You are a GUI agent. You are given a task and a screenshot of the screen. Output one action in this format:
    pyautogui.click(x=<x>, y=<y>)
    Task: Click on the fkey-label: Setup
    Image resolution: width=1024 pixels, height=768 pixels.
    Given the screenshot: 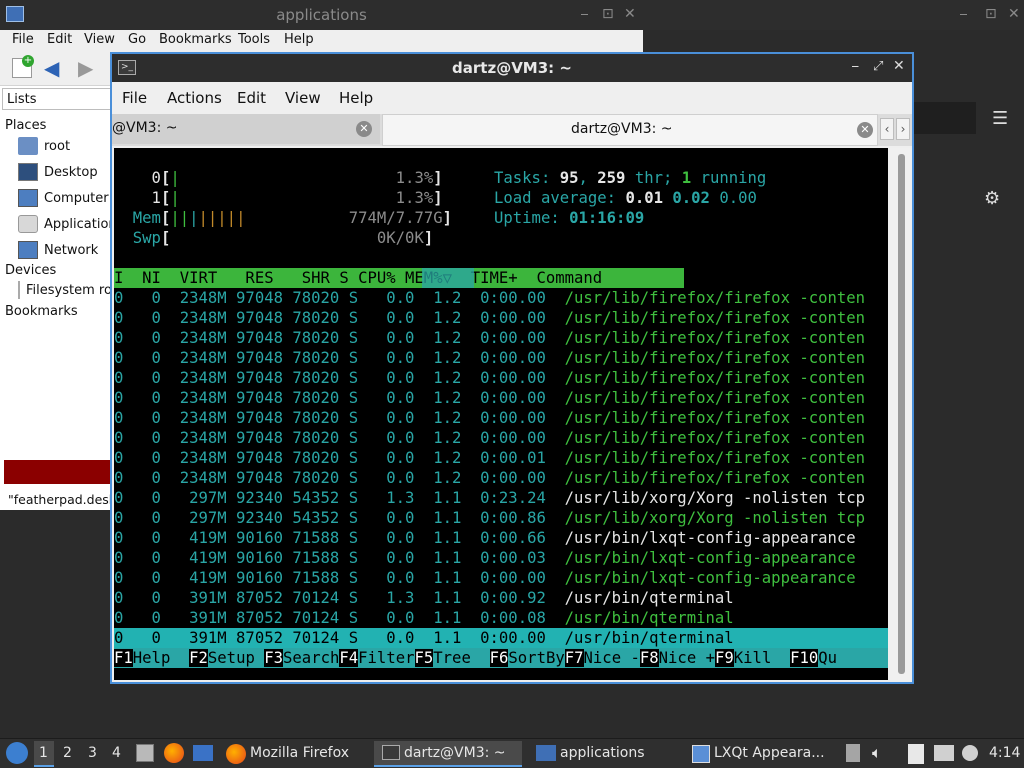 What is the action you would take?
    pyautogui.click(x=236, y=658)
    